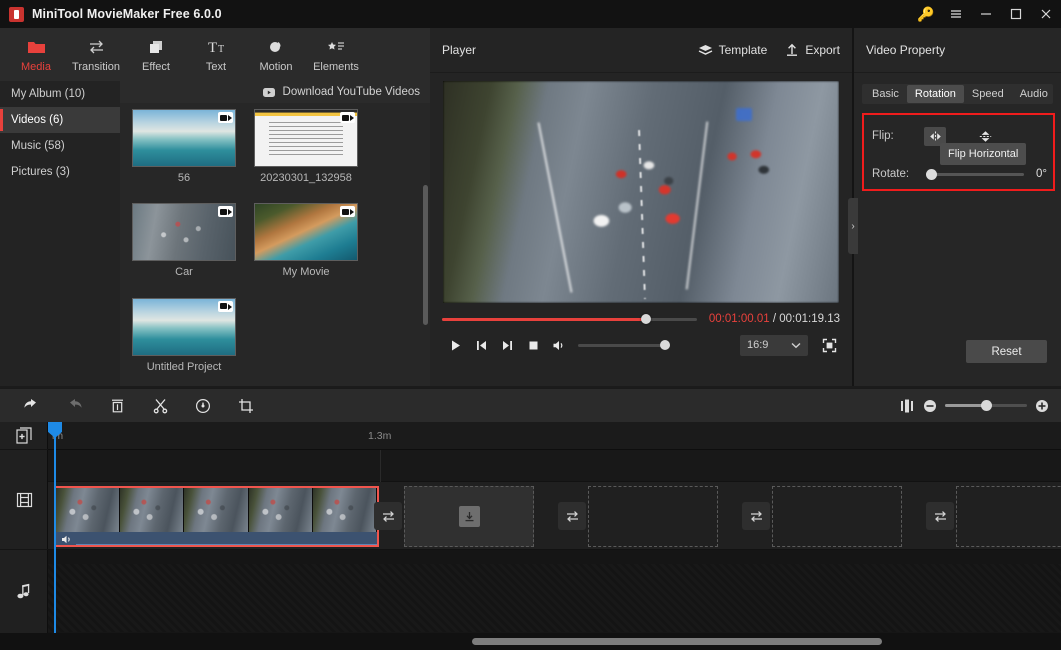  I want to click on speed-button, so click(203, 406).